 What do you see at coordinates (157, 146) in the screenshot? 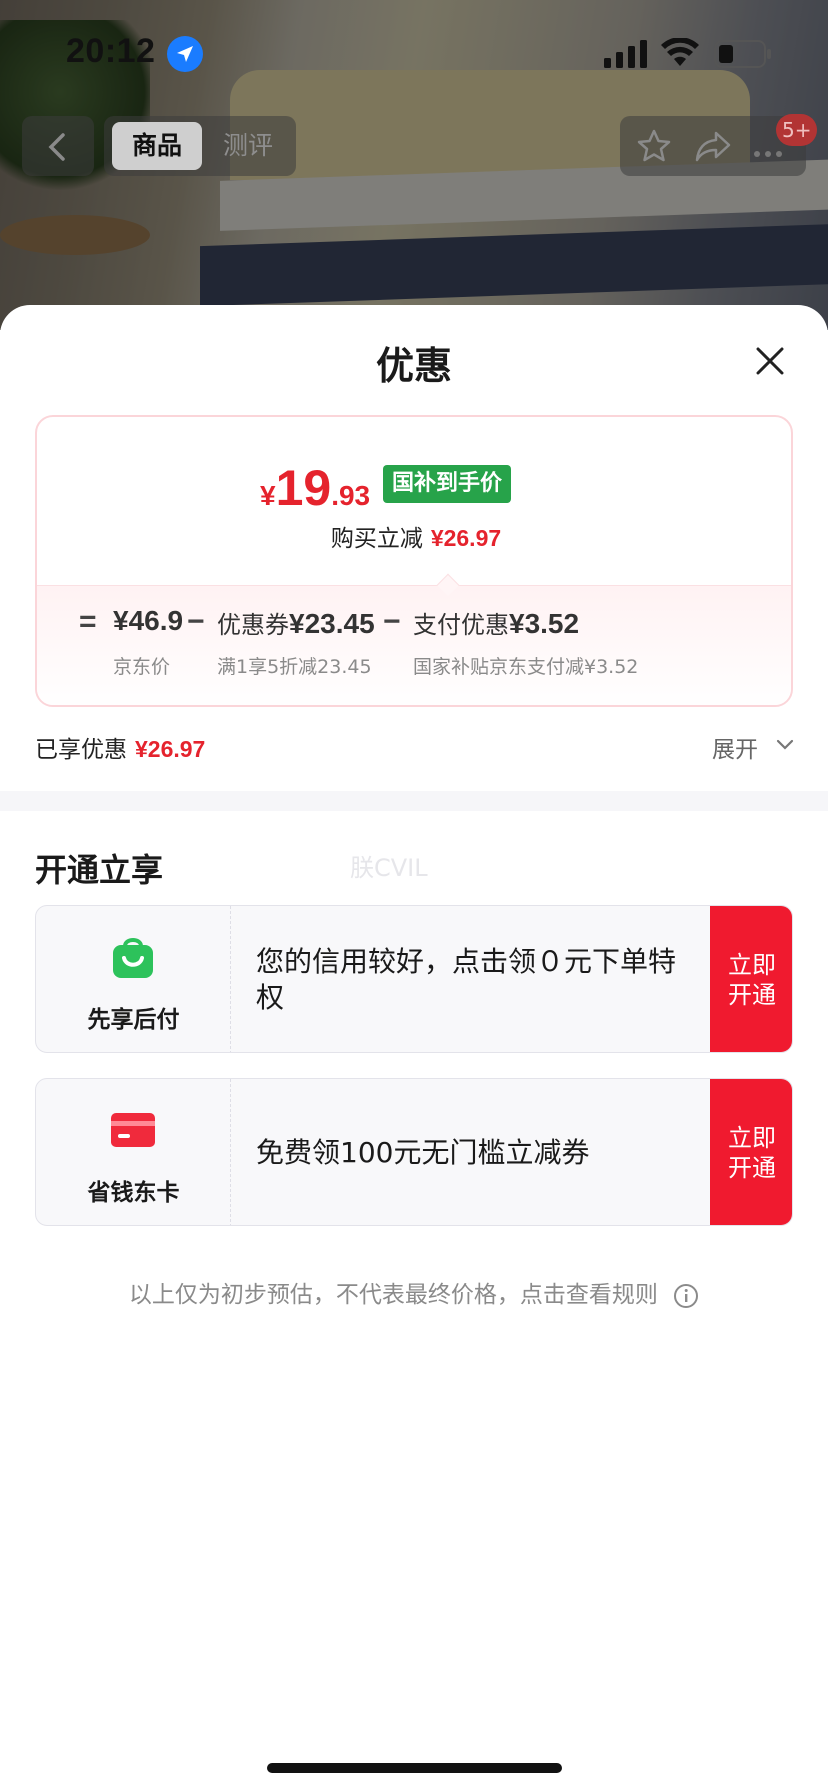
I see `tab-goods: 商品` at bounding box center [157, 146].